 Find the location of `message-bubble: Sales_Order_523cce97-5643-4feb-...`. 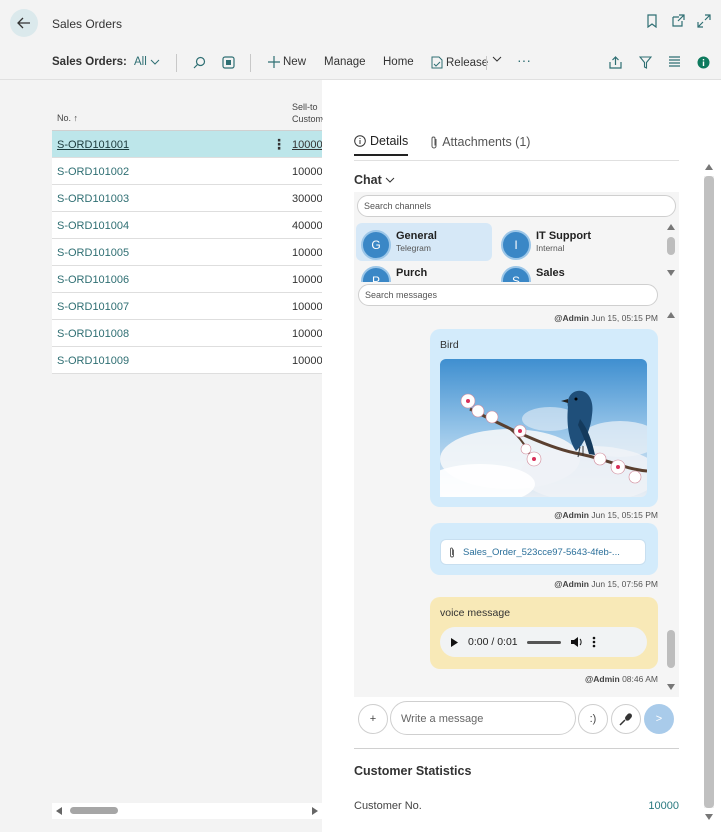

message-bubble: Sales_Order_523cce97-5643-4feb-... is located at coordinates (544, 549).